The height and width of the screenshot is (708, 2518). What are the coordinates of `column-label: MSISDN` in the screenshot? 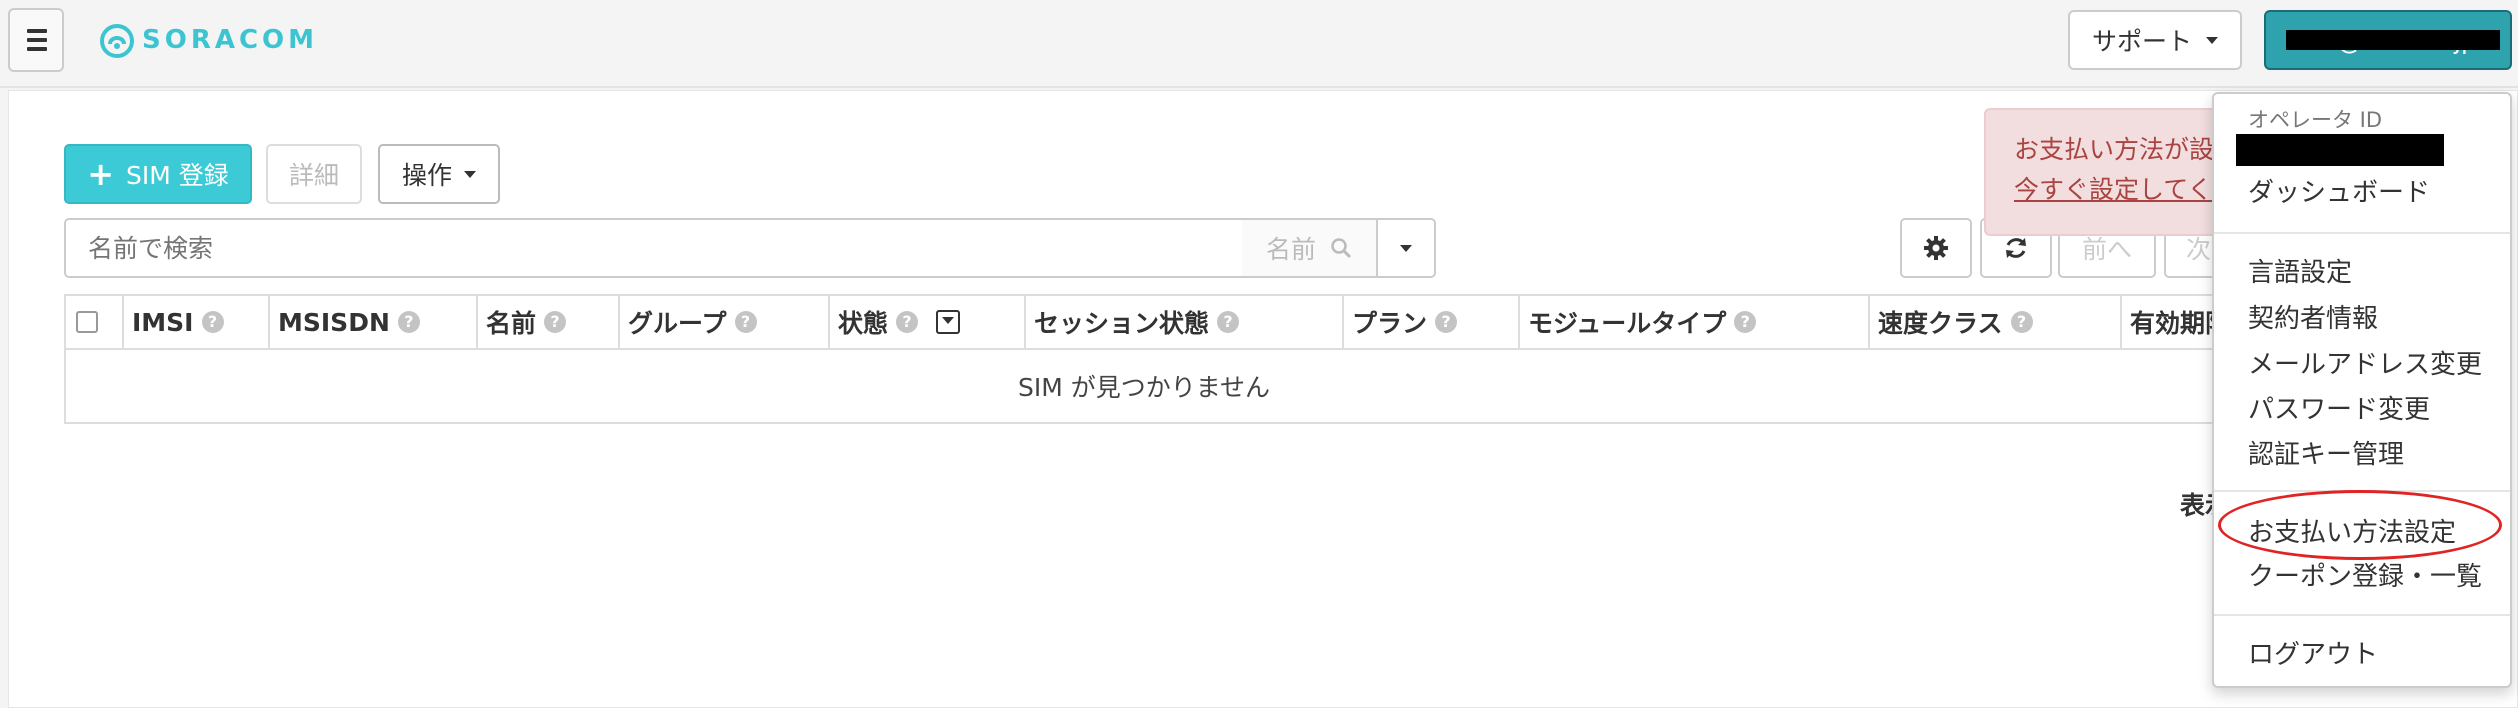 It's located at (334, 322).